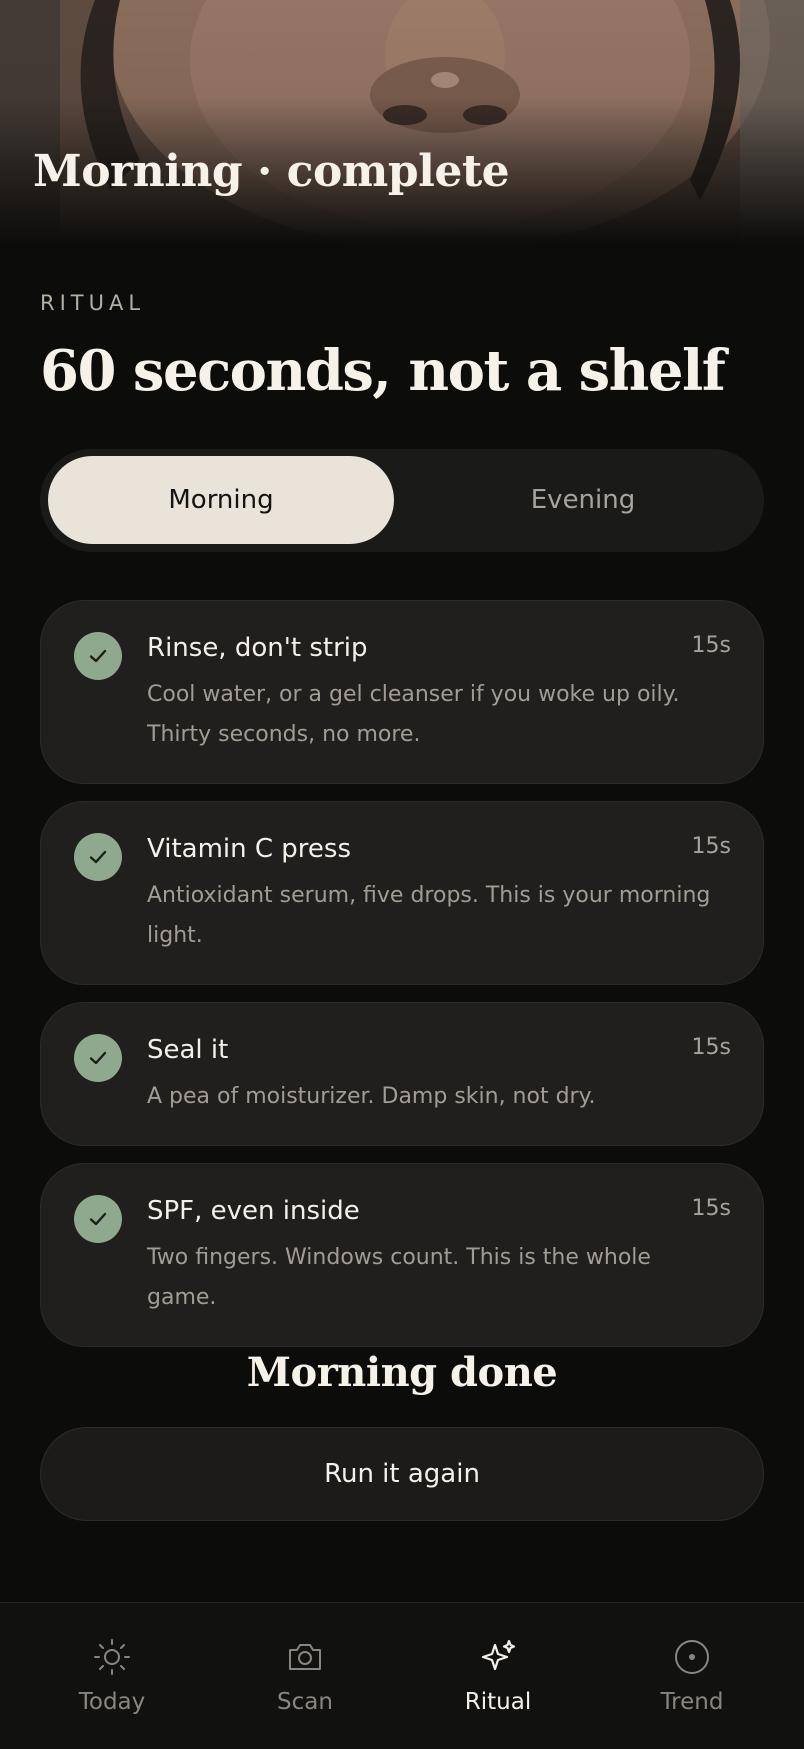 The width and height of the screenshot is (804, 1749). I want to click on step-title: Rinse, don't strip, so click(257, 648).